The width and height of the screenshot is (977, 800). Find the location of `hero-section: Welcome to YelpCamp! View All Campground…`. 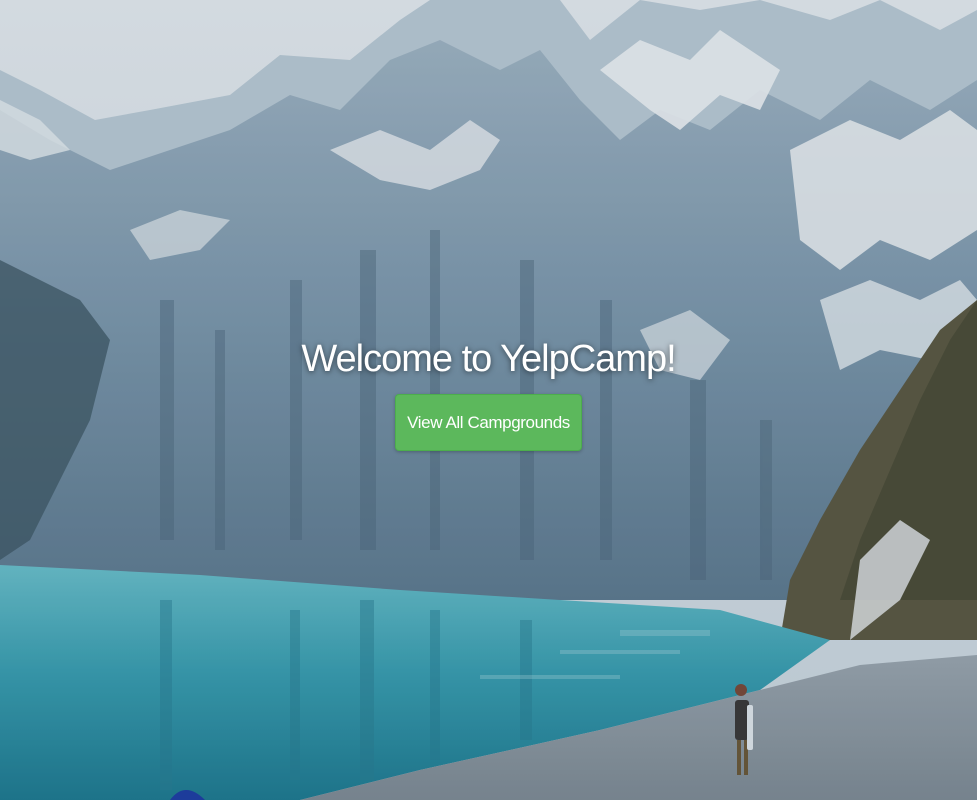

hero-section: Welcome to YelpCamp! View All Campground… is located at coordinates (488, 393).